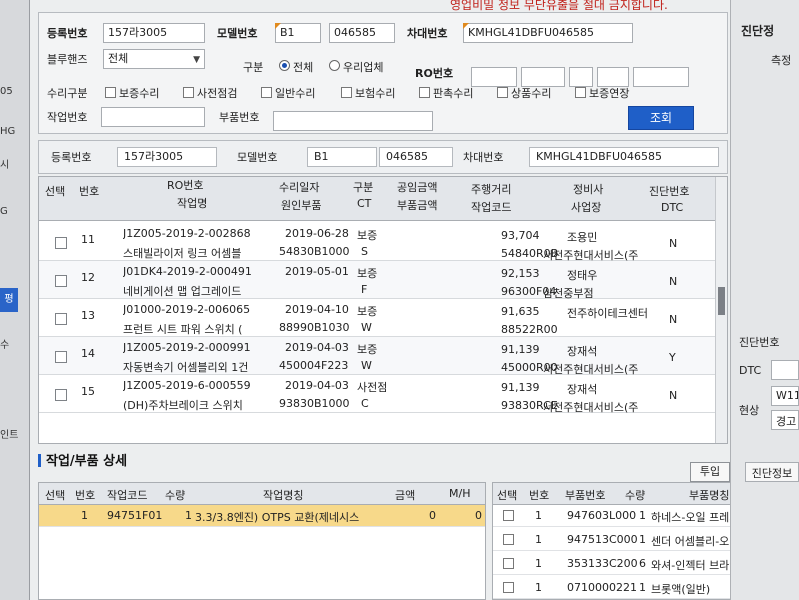 This screenshot has width=799, height=600. Describe the element at coordinates (5, 165) in the screenshot. I see `left-strip-text: 시` at that location.